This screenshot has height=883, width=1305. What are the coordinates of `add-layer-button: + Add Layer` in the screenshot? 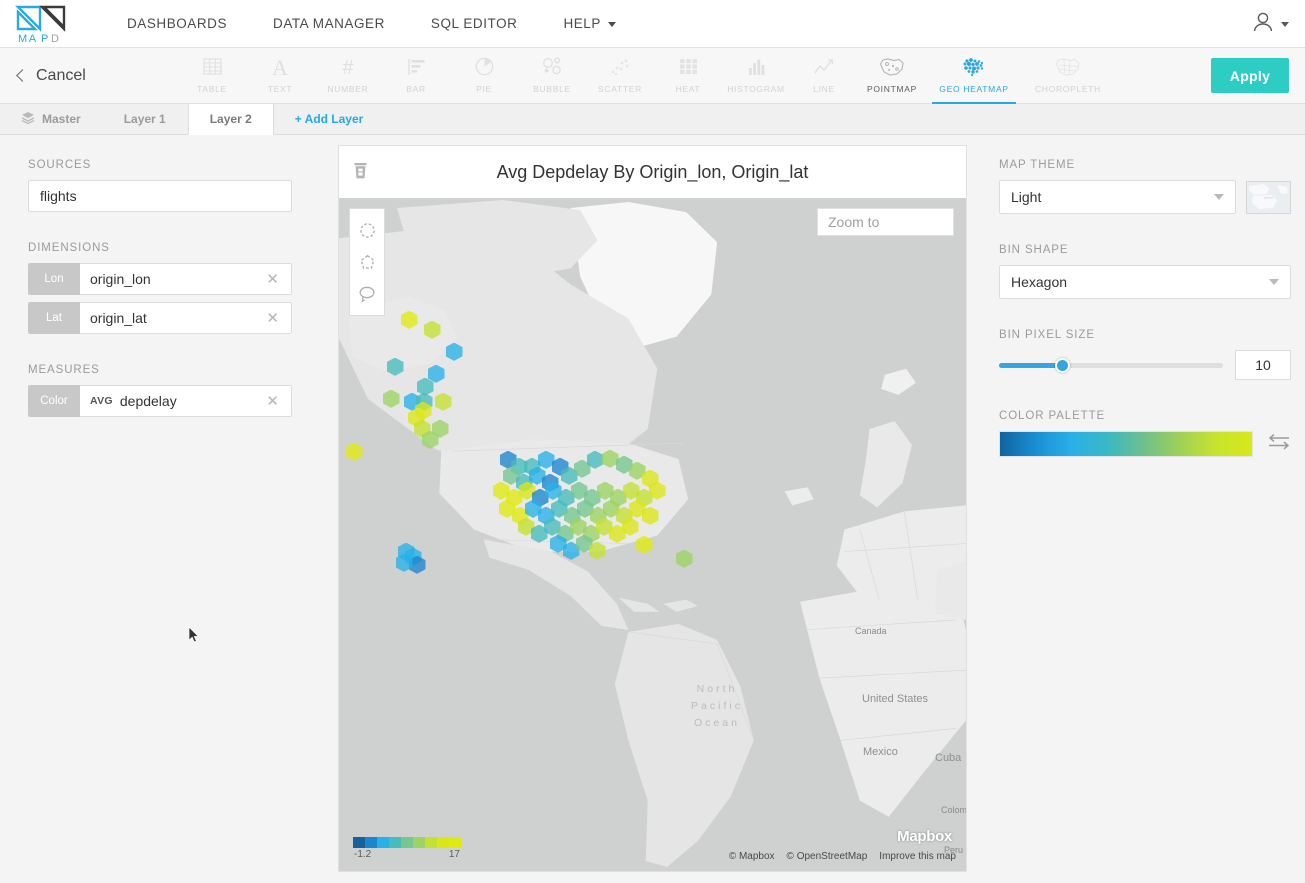 It's located at (330, 119).